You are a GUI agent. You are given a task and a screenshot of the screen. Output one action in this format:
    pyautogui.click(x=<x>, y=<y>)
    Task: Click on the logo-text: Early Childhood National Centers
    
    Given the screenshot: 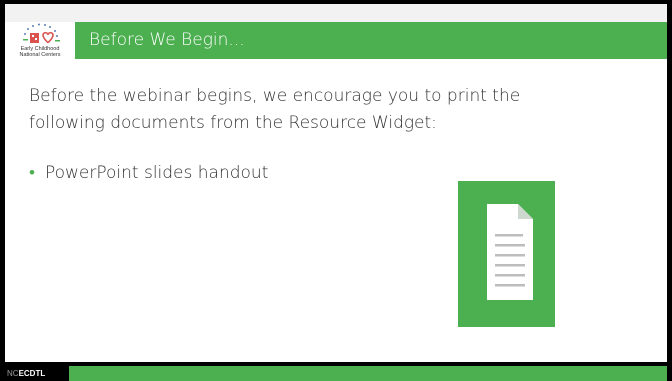 What is the action you would take?
    pyautogui.click(x=40, y=52)
    